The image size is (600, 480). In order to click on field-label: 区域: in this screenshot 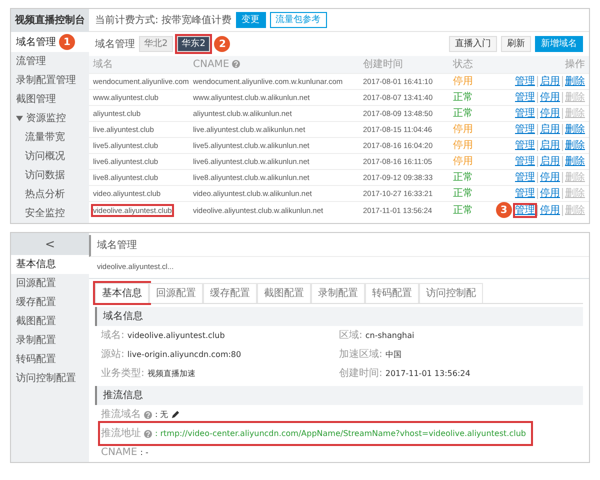, I will do `click(350, 335)`.